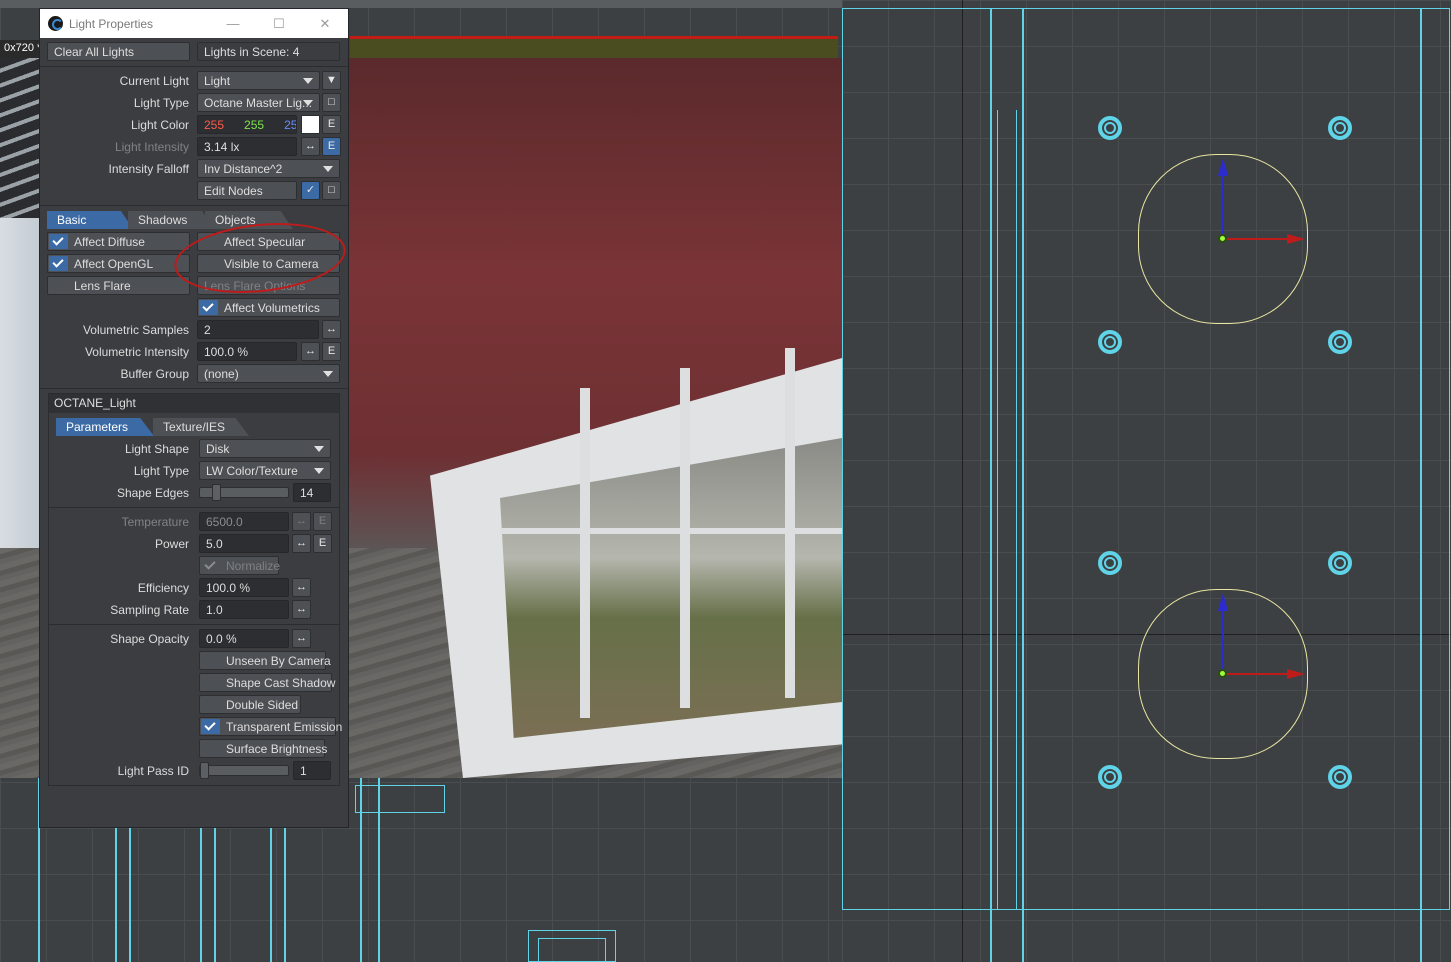 The width and height of the screenshot is (1451, 962). What do you see at coordinates (233, 23) in the screenshot?
I see `minimize-icon: —` at bounding box center [233, 23].